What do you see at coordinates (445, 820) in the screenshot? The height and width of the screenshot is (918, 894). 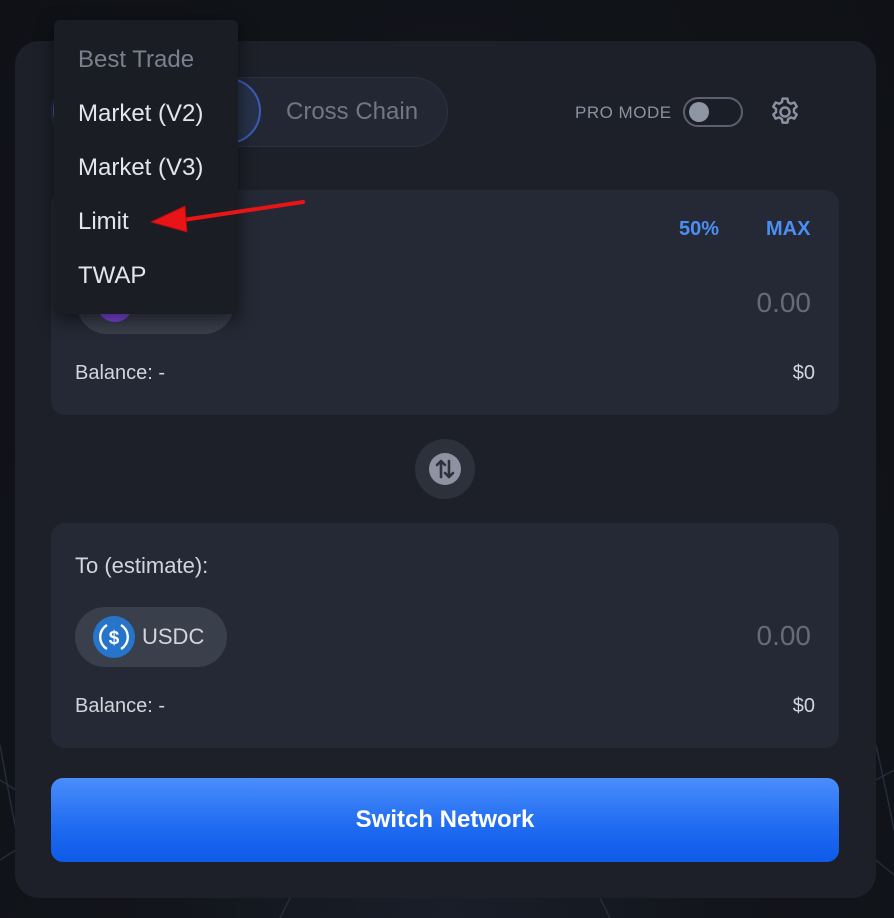 I see `switch-network-button: Switch Network` at bounding box center [445, 820].